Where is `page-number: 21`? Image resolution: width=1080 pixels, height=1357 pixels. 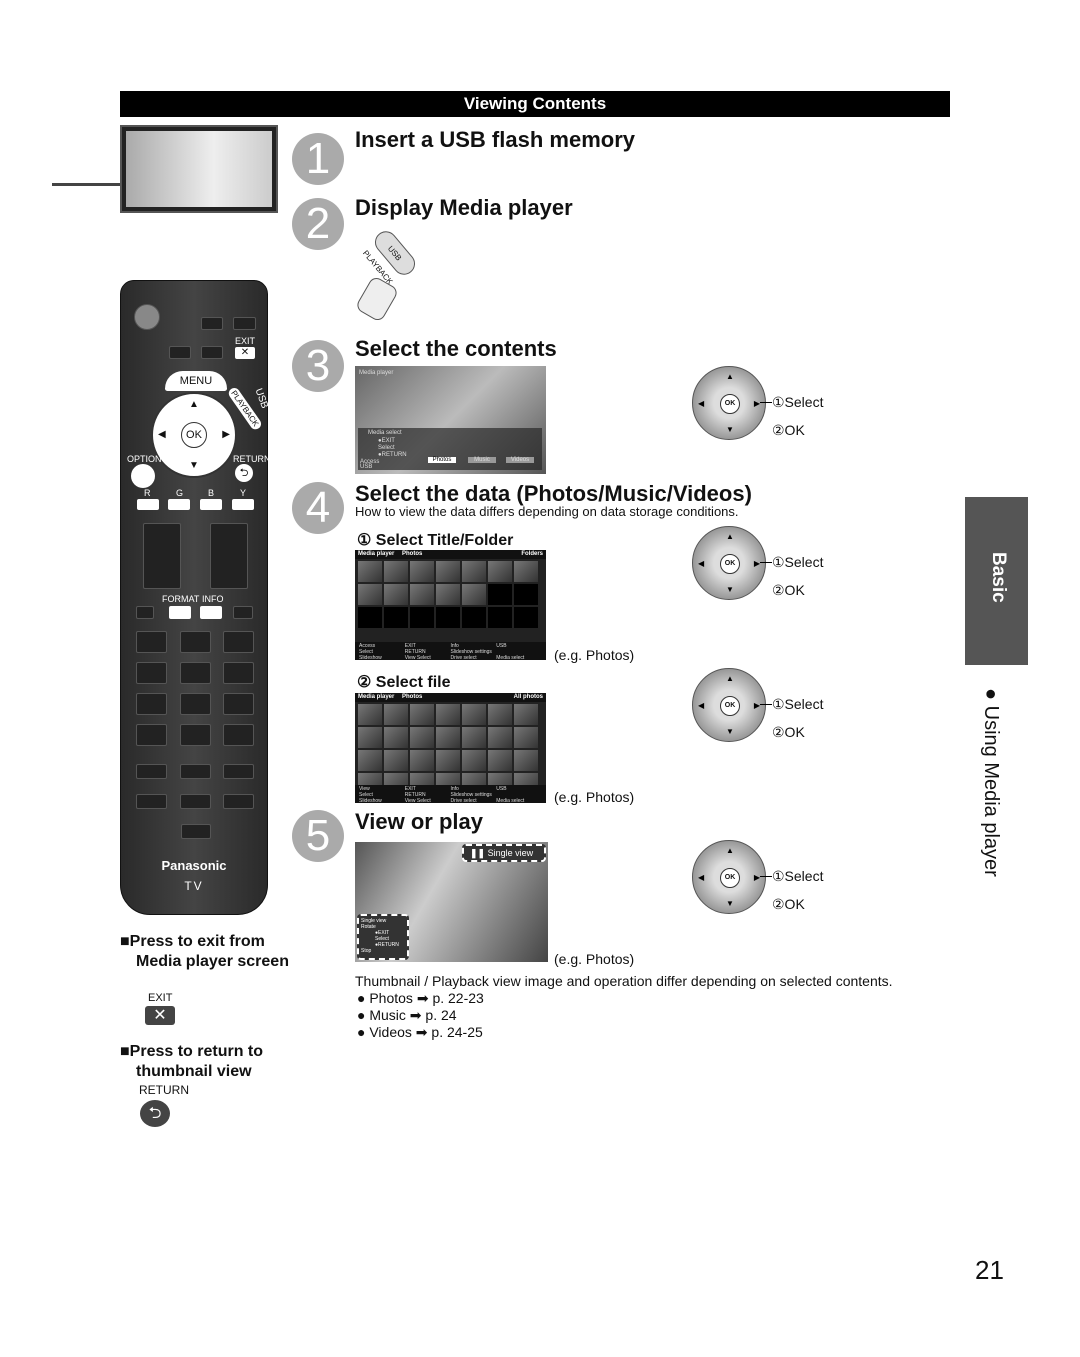 page-number: 21 is located at coordinates (989, 1270).